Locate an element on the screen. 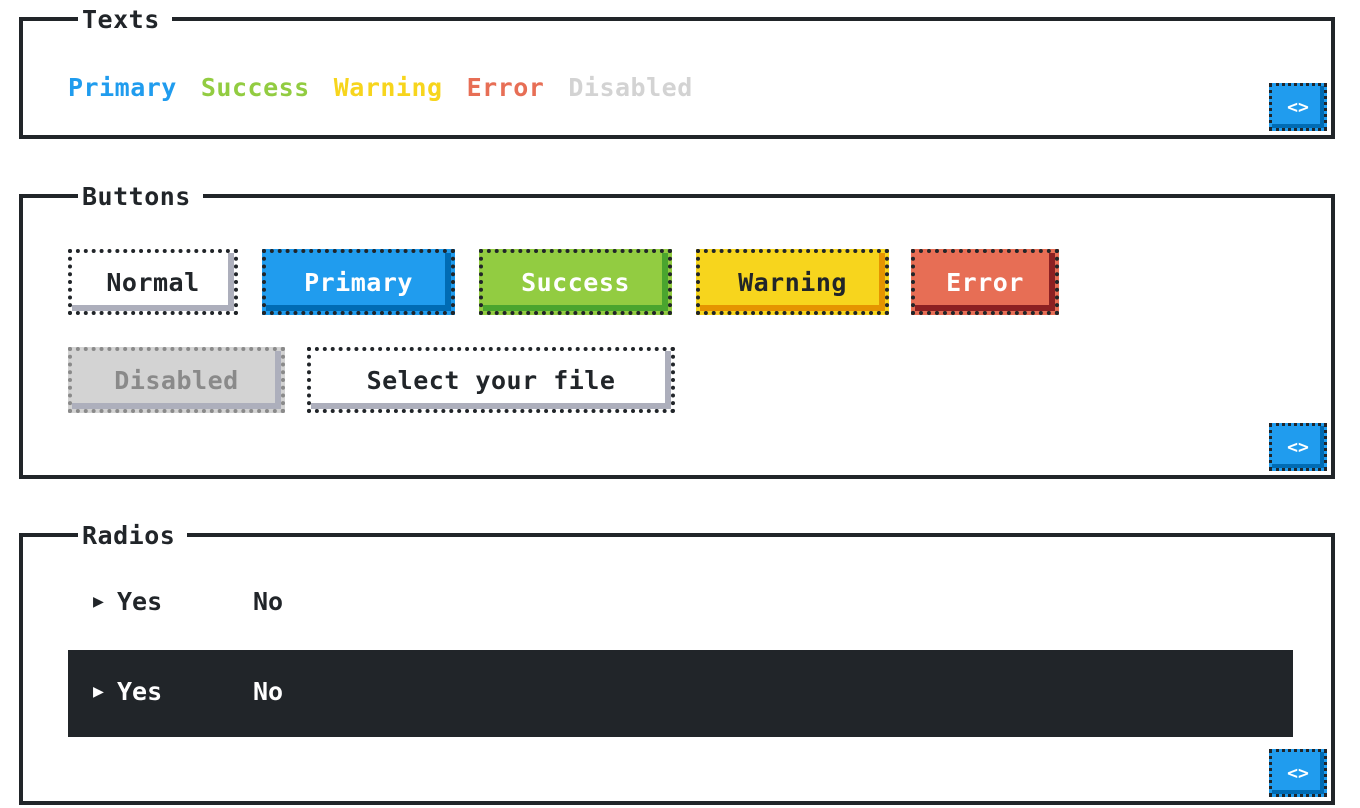 The width and height of the screenshot is (1360, 808). radio-group-light: ▶ Yes No is located at coordinates (253, 601).